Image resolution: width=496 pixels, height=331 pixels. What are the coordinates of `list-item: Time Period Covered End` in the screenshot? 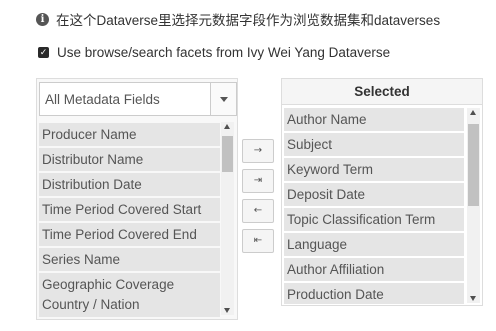 It's located at (129, 234).